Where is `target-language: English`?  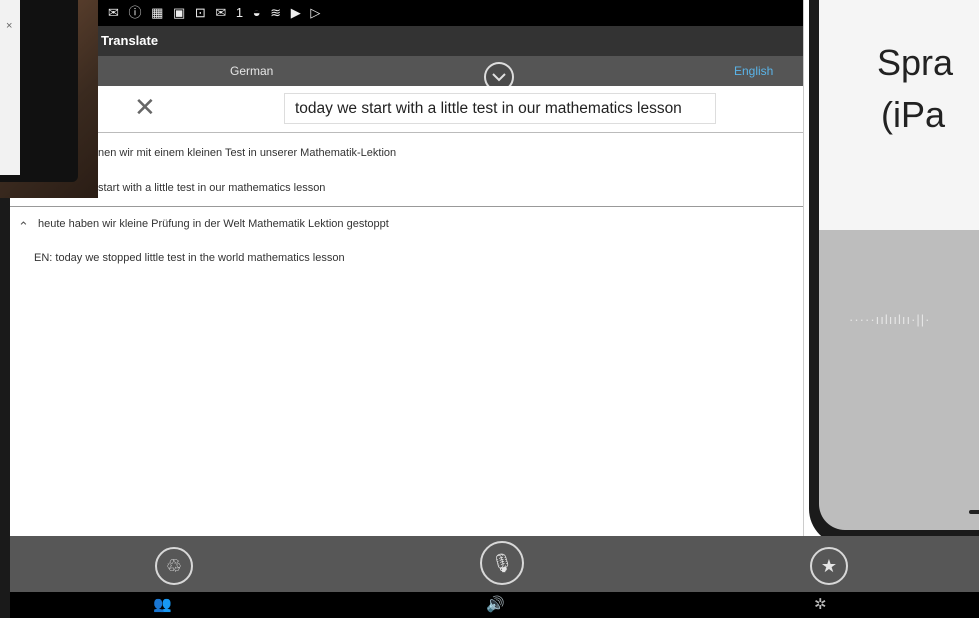
target-language: English is located at coordinates (753, 71).